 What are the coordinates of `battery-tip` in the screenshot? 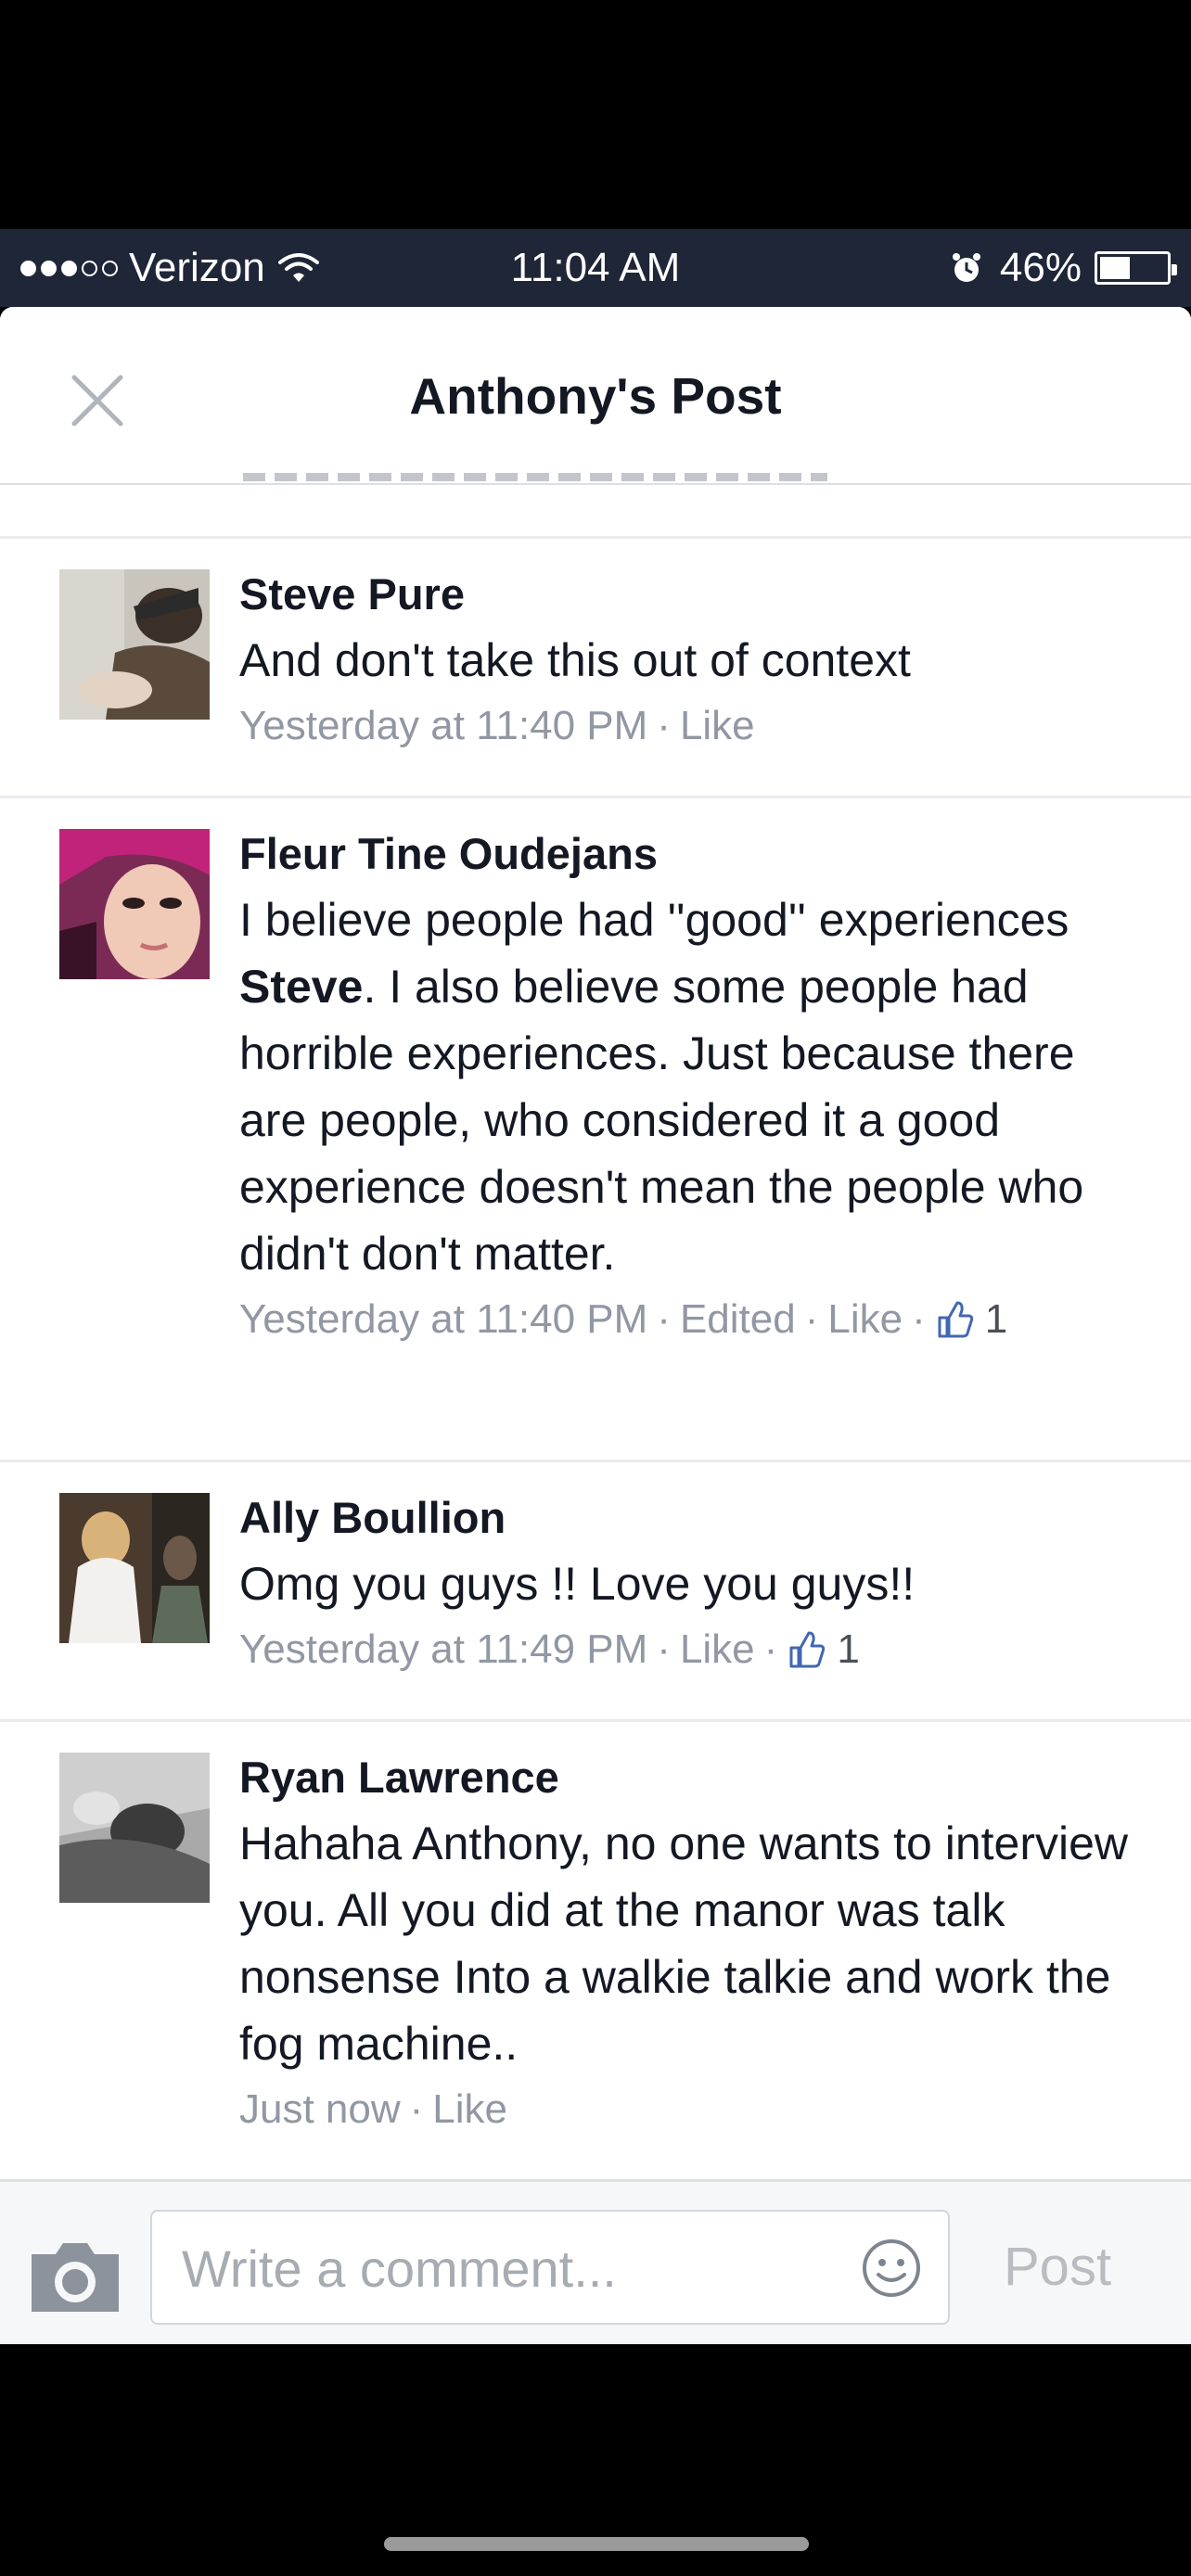 It's located at (1174, 269).